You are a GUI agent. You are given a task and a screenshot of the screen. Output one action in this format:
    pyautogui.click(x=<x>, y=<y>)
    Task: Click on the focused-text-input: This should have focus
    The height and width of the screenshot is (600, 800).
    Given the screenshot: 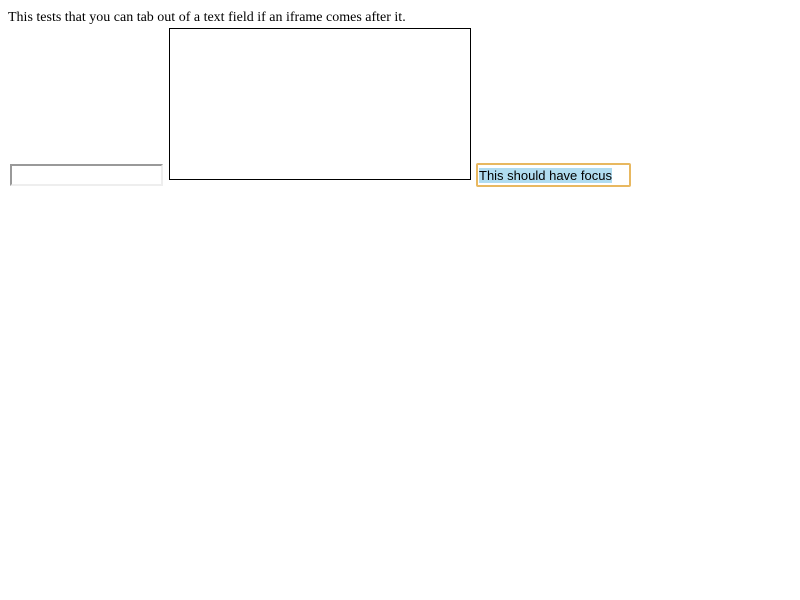 What is the action you would take?
    pyautogui.click(x=553, y=175)
    